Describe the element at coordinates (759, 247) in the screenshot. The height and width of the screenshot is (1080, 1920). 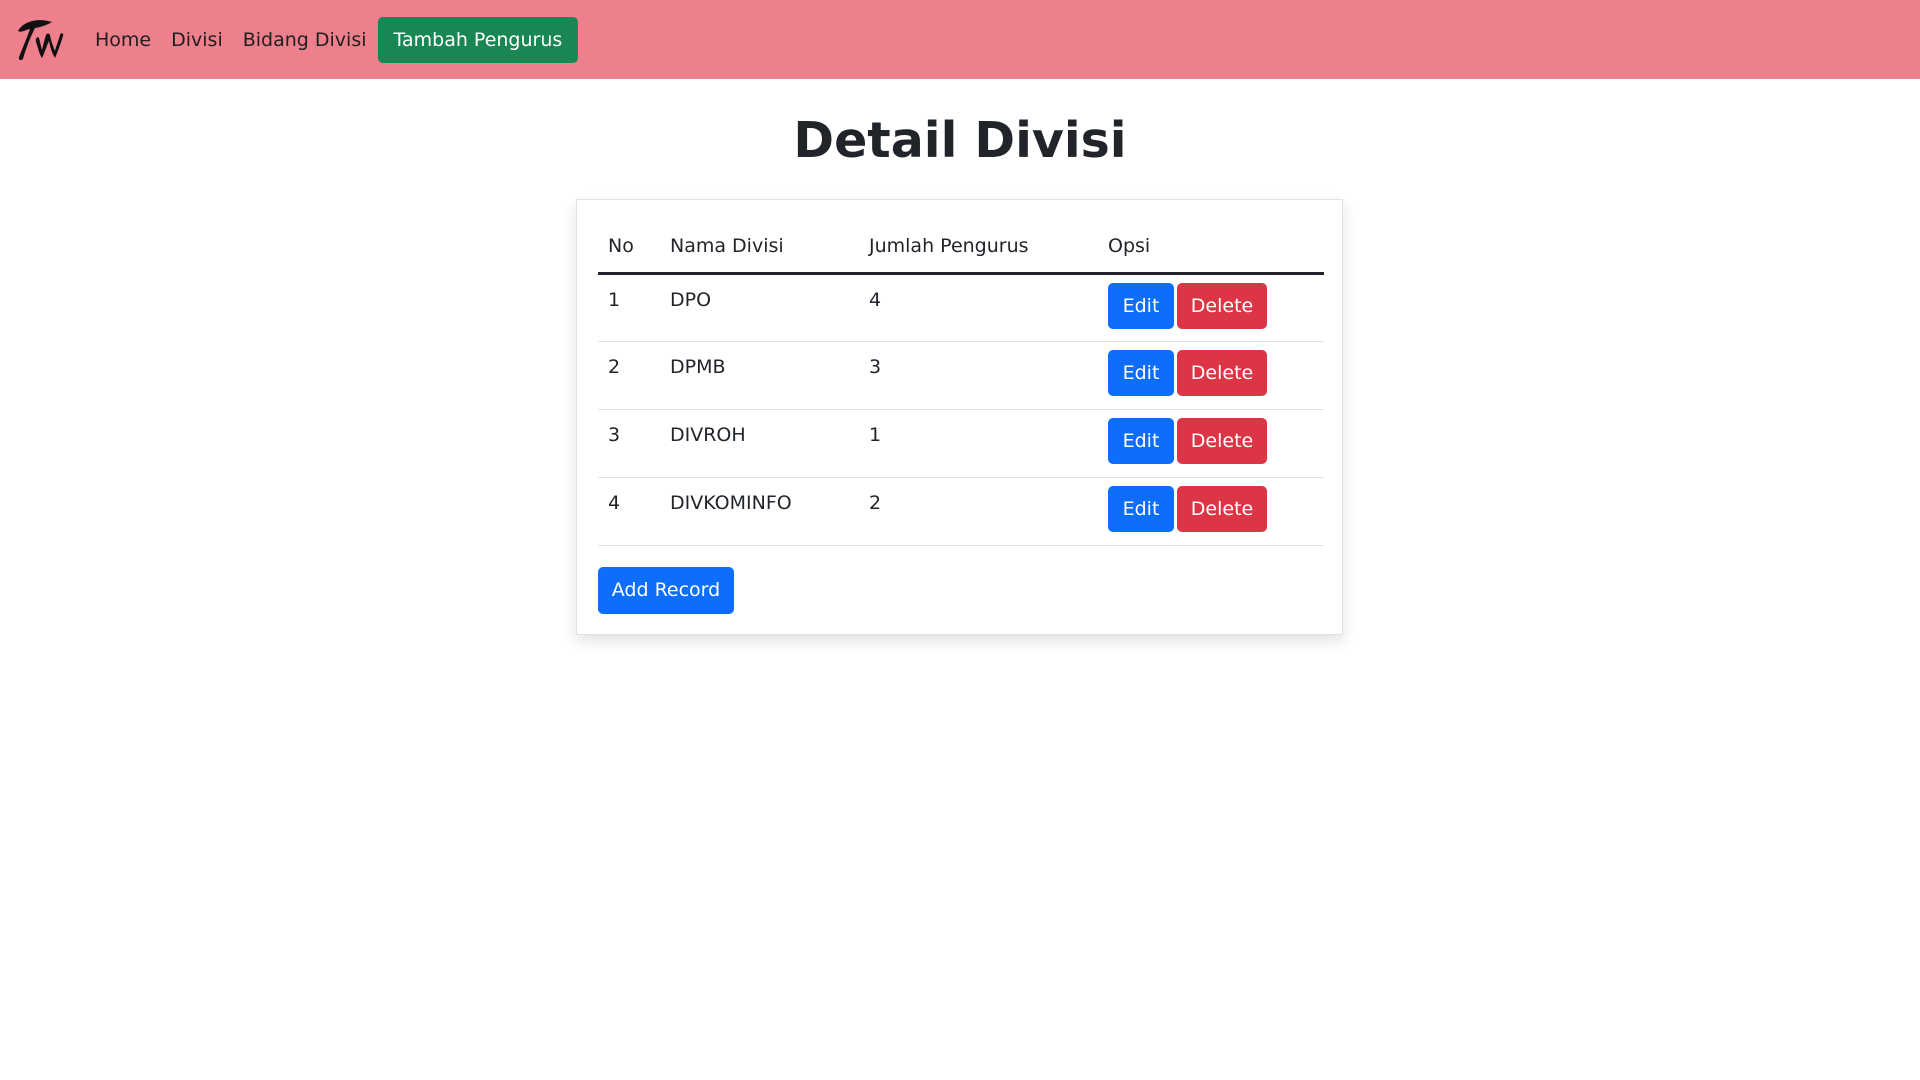
I see `header-nama-divisi: Nama Divisi` at that location.